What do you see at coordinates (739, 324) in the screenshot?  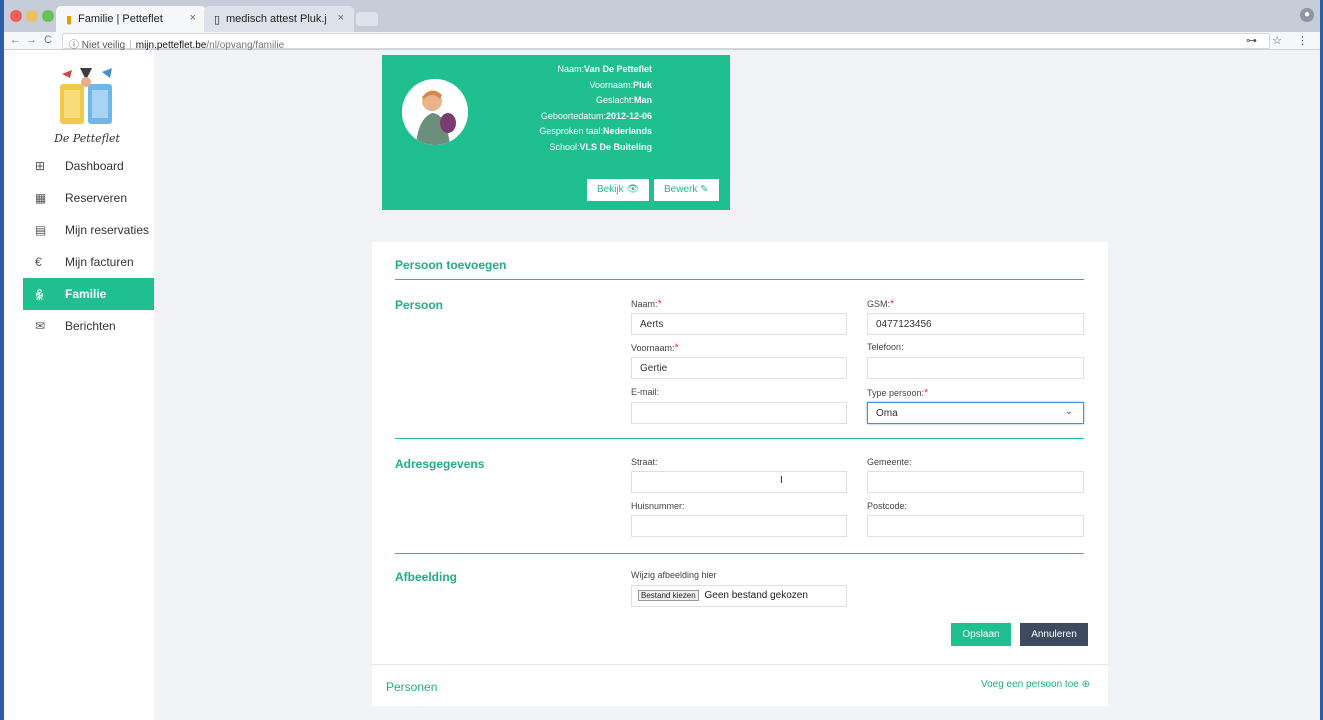 I see `naam-input: Aerts` at bounding box center [739, 324].